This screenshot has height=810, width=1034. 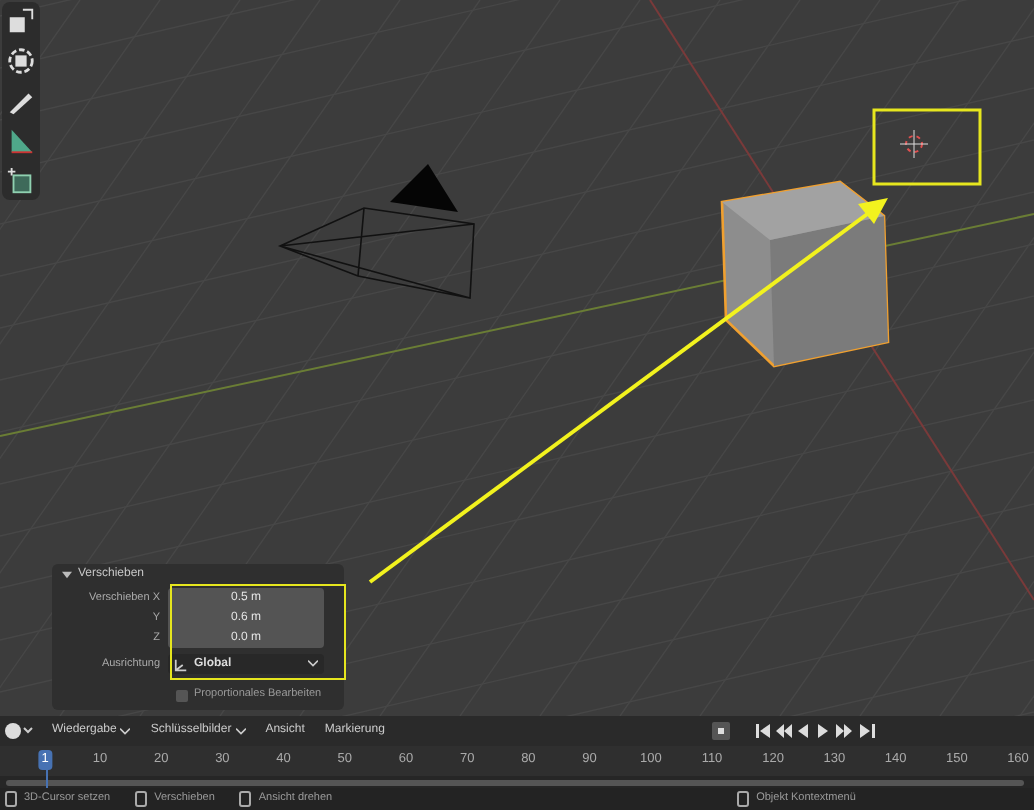 I want to click on cube, so click(x=805, y=274).